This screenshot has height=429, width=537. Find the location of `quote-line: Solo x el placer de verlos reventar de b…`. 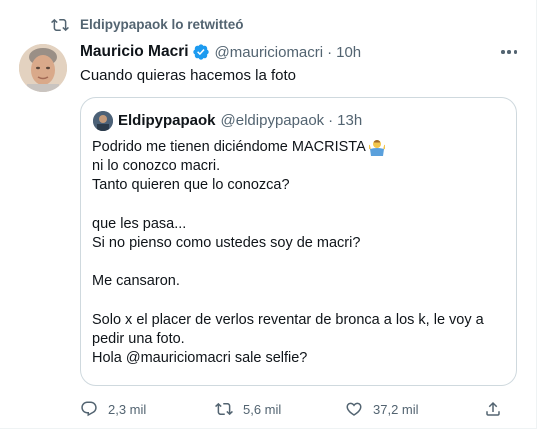

quote-line: Solo x el placer de verlos reventar de b… is located at coordinates (288, 319).